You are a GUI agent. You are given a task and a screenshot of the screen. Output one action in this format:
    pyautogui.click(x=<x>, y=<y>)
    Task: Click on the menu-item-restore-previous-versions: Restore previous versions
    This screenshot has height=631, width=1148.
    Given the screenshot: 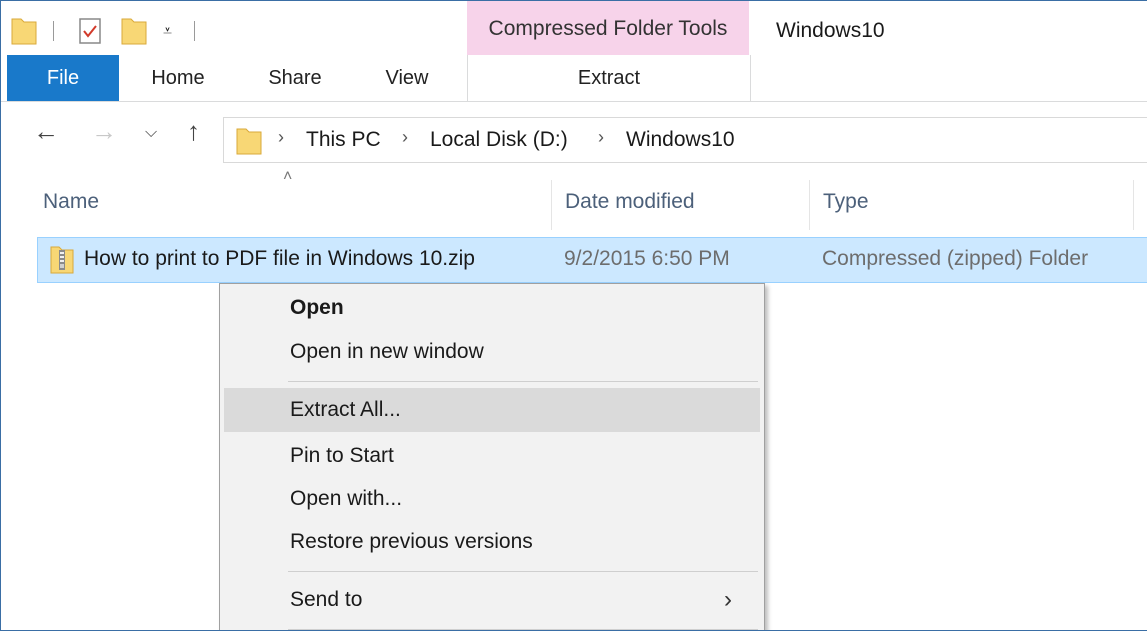 What is the action you would take?
    pyautogui.click(x=492, y=542)
    